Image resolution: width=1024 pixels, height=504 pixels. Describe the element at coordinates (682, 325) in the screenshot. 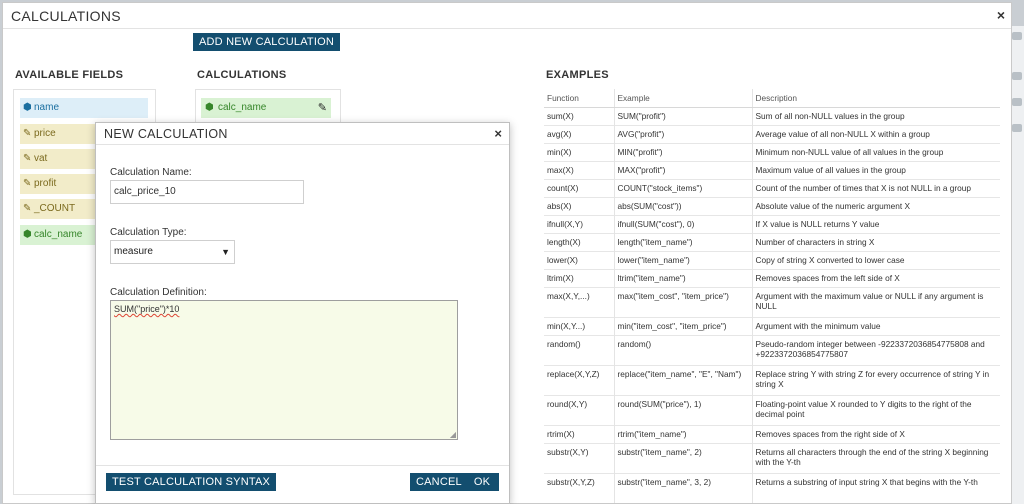

I see `example-cell-example: min("item_cost", "item_price")` at that location.